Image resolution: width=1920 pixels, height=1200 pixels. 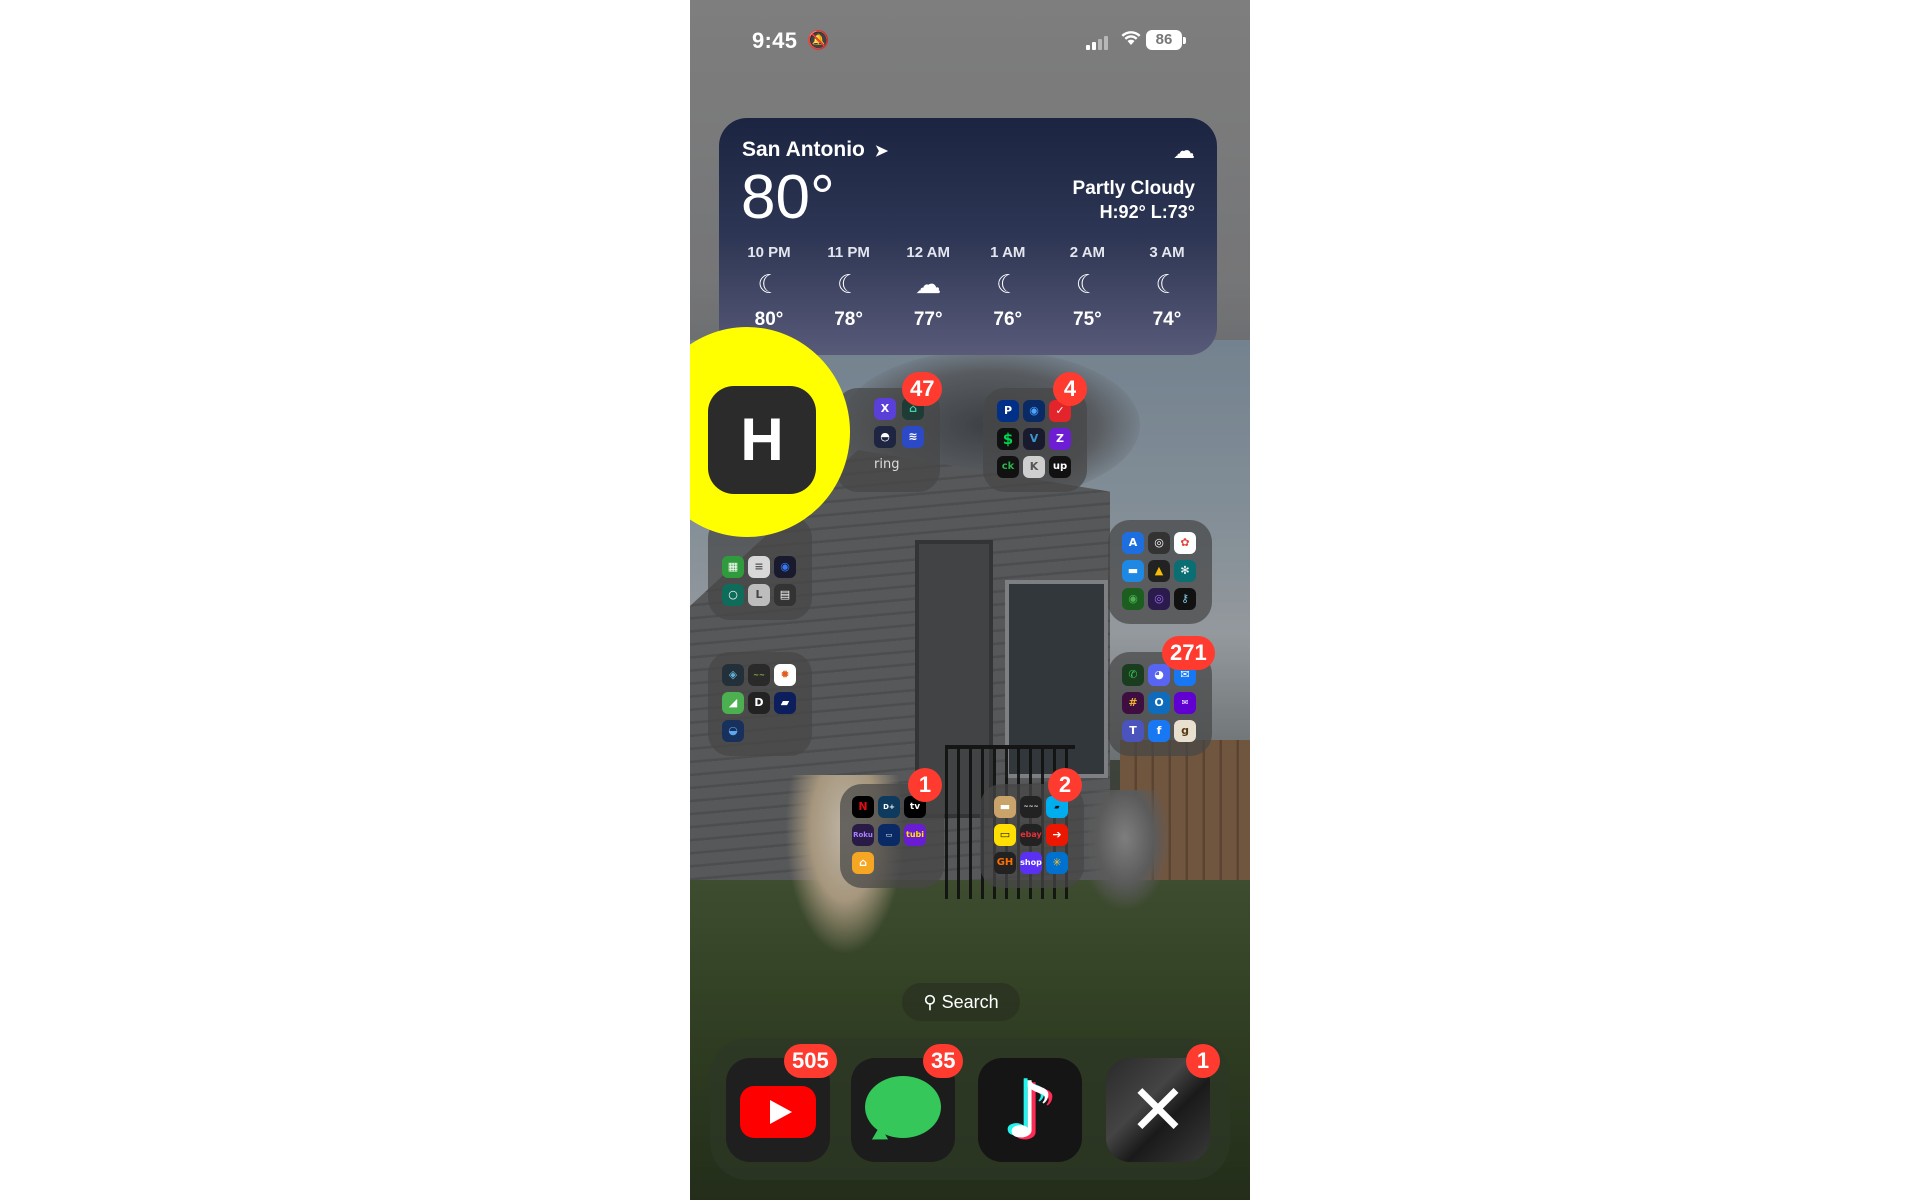 I want to click on forecast-hour: 10 PM ☾ 80°, so click(x=769, y=287).